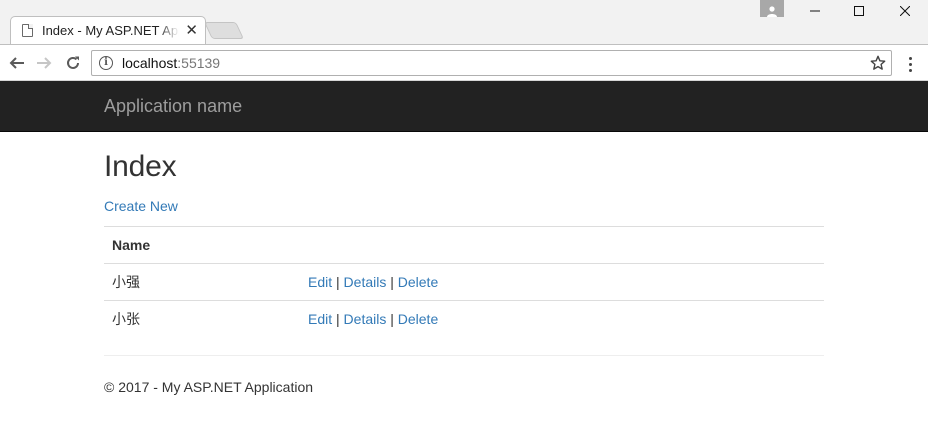 This screenshot has height=421, width=928. I want to click on table-header-row: Name, so click(464, 245).